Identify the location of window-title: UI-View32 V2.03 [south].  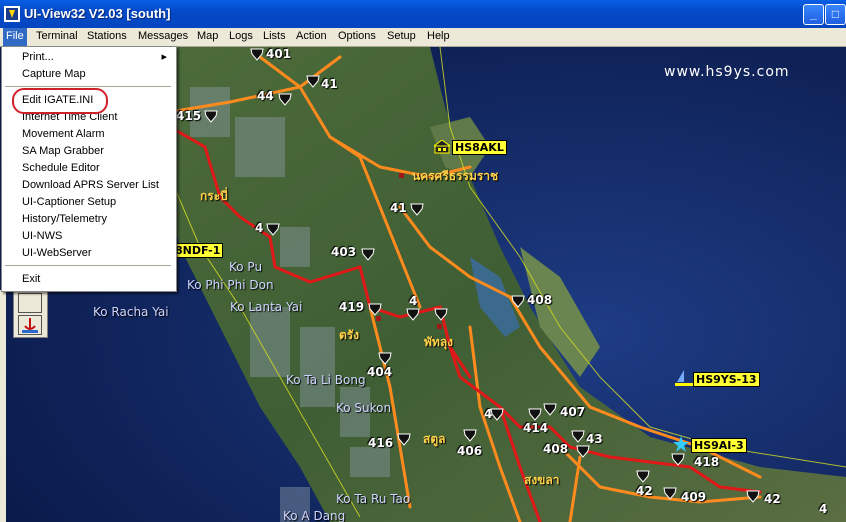
(97, 13).